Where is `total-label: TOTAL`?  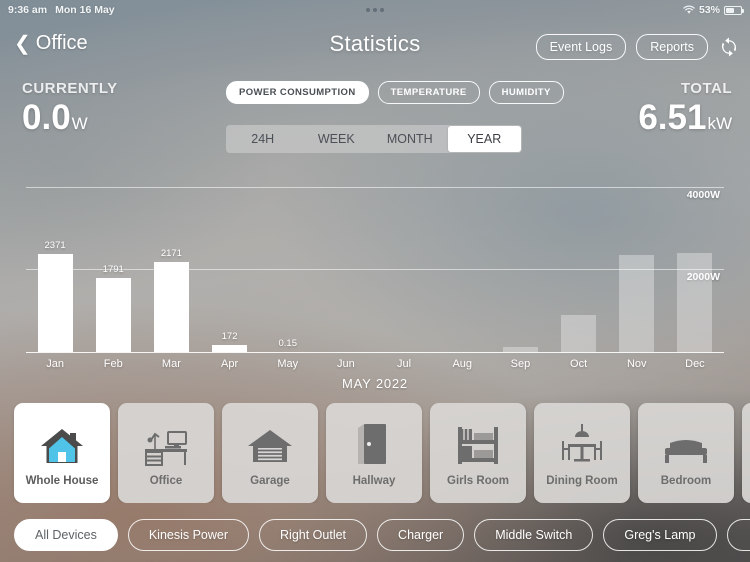
total-label: TOTAL is located at coordinates (706, 88).